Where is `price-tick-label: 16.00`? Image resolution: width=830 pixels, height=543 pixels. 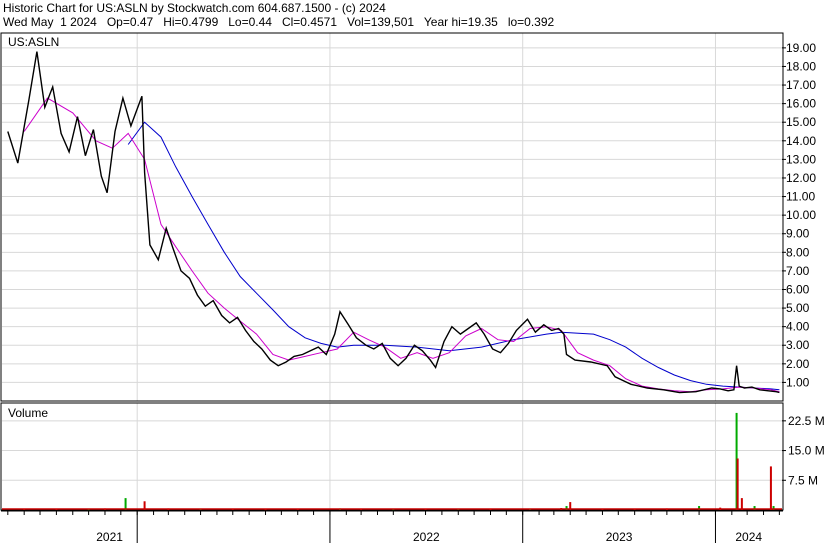
price-tick-label: 16.00 is located at coordinates (801, 104).